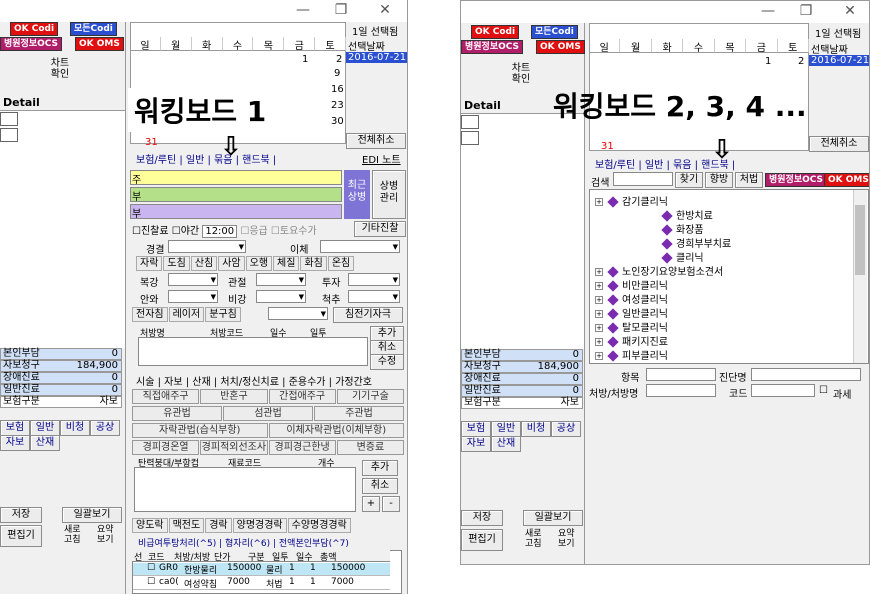 This screenshot has height=594, width=870. What do you see at coordinates (659, 270) in the screenshot?
I see `tree-item: + 노인장기요양보험소견서` at bounding box center [659, 270].